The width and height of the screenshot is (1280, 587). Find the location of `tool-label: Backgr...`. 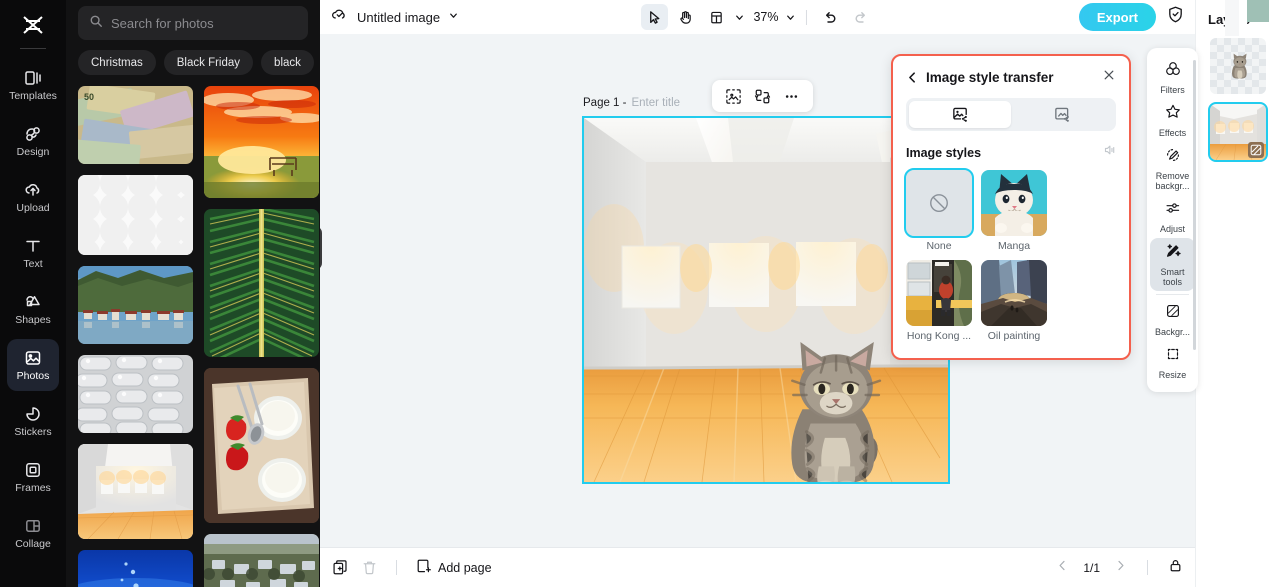

tool-label: Backgr... is located at coordinates (1172, 332).